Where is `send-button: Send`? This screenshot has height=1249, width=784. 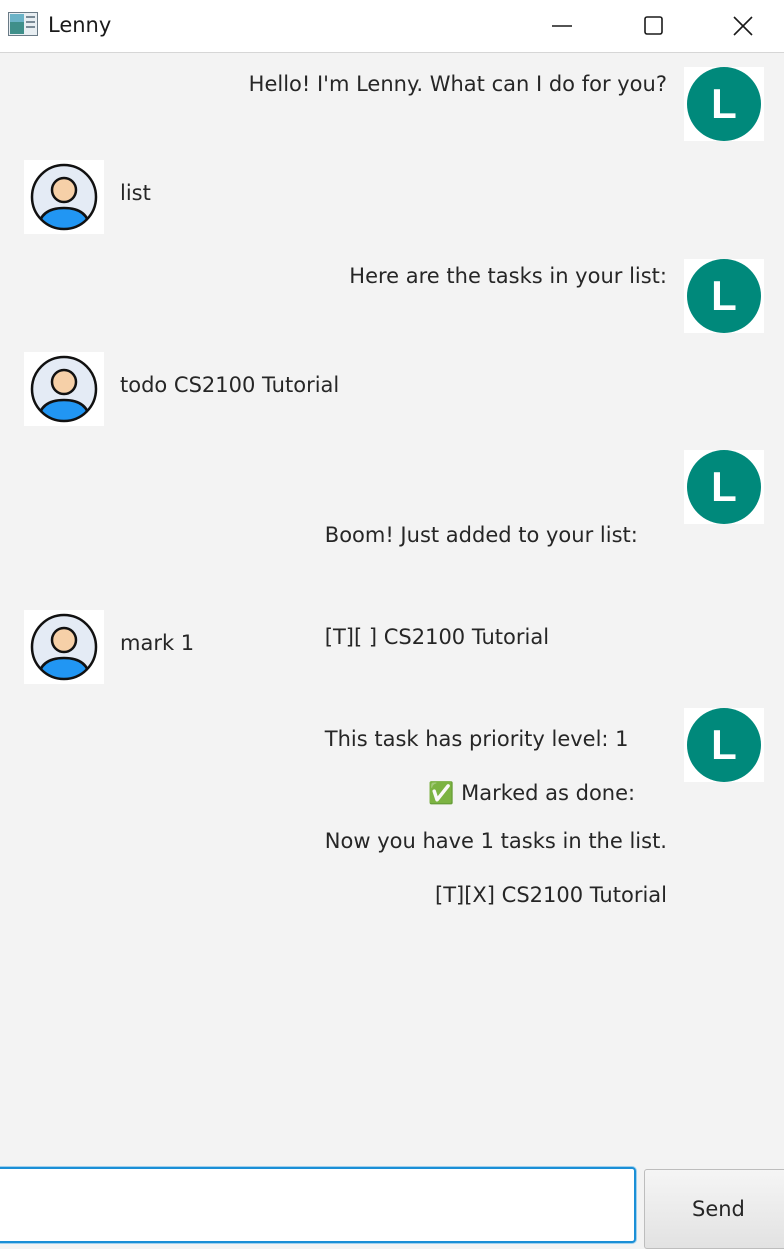 send-button: Send is located at coordinates (714, 1209).